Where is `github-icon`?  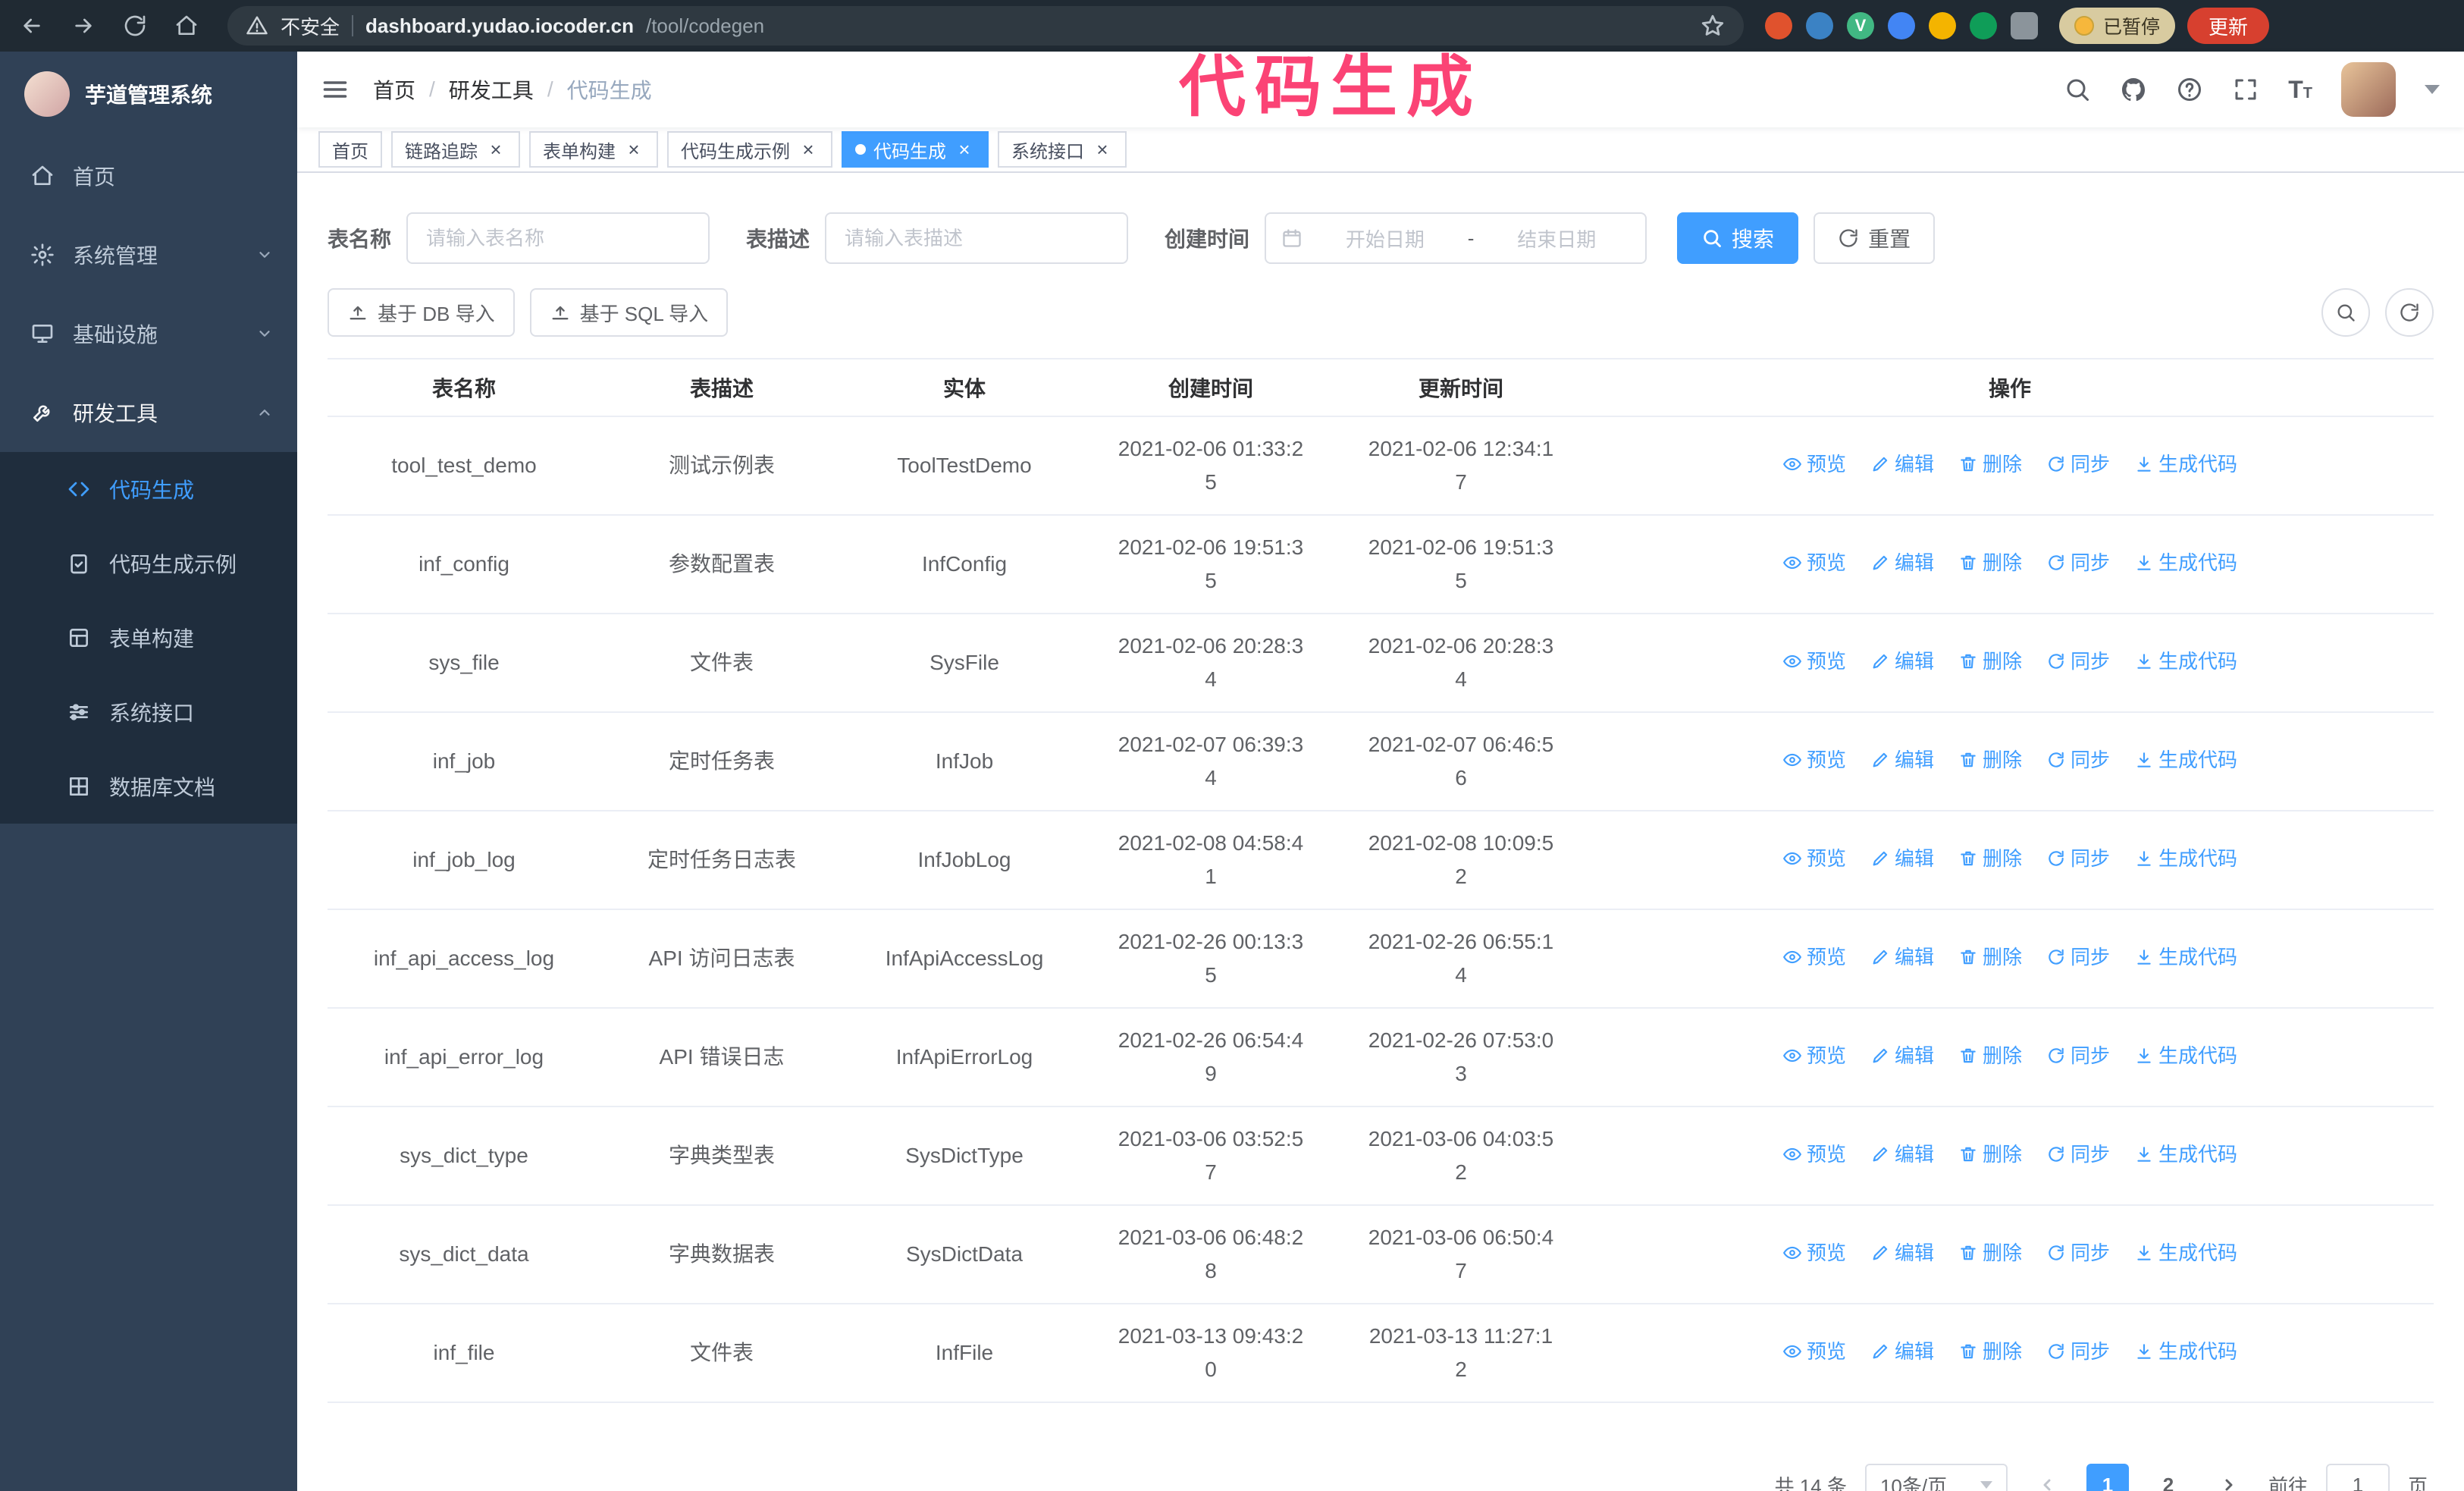
github-icon is located at coordinates (2133, 89).